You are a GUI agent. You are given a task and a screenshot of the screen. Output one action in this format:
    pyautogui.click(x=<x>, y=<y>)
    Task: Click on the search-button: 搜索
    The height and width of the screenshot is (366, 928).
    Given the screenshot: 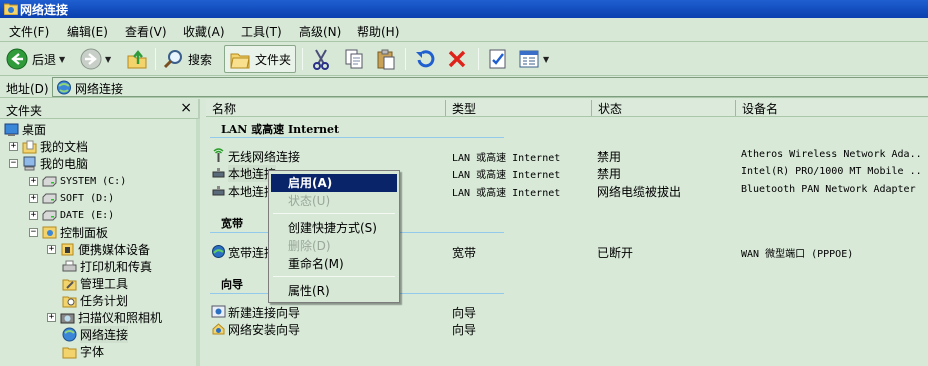 What is the action you would take?
    pyautogui.click(x=187, y=59)
    